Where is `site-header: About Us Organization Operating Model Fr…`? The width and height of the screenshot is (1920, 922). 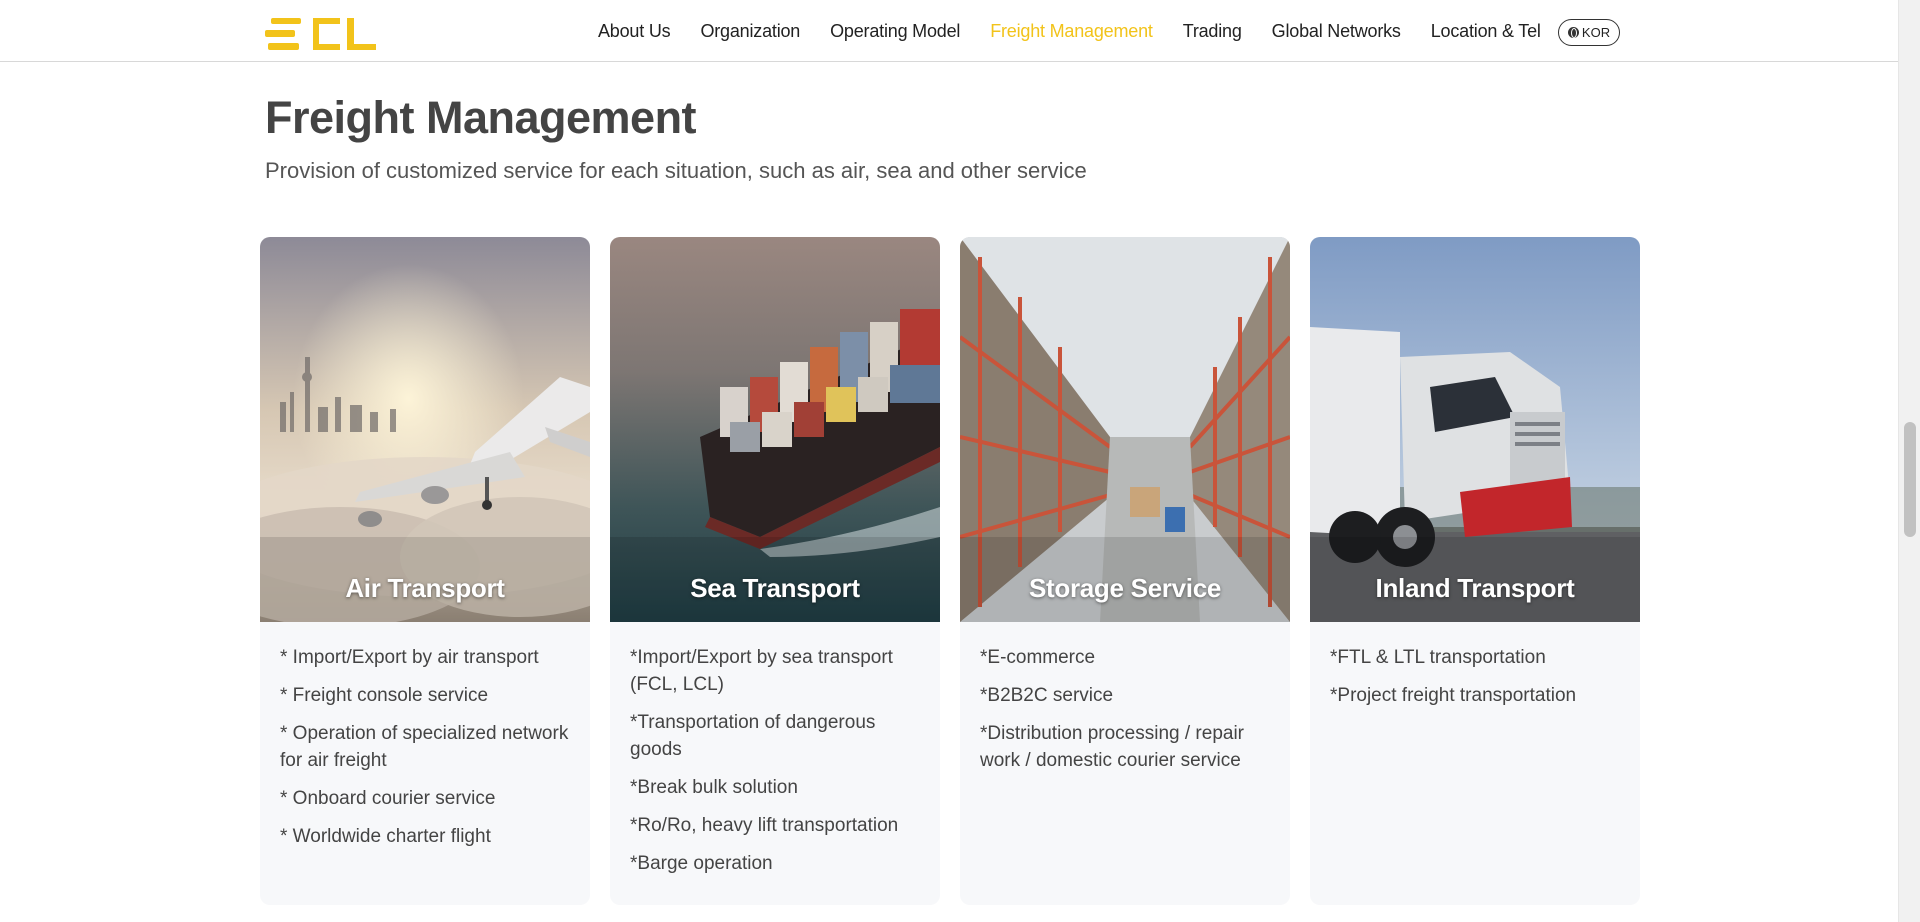 site-header: About Us Organization Operating Model Fr… is located at coordinates (949, 31).